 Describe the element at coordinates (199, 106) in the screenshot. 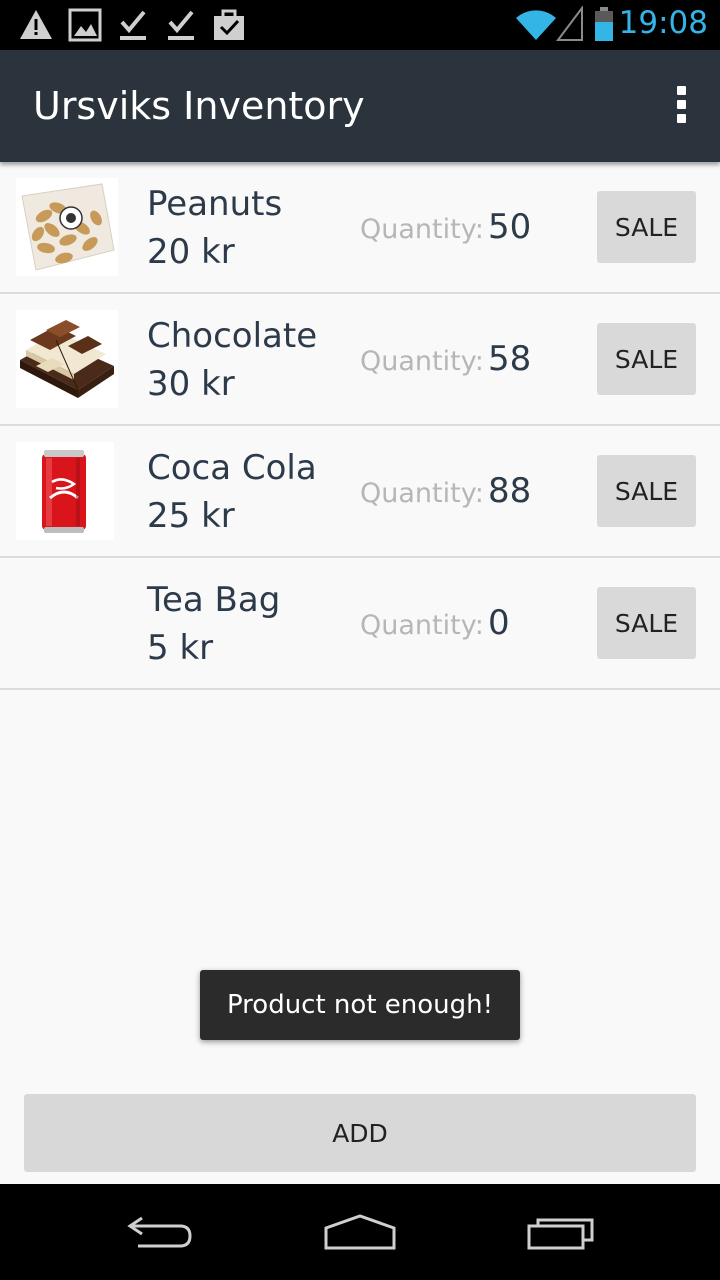

I see `app-title: Ursviks Inventory` at that location.